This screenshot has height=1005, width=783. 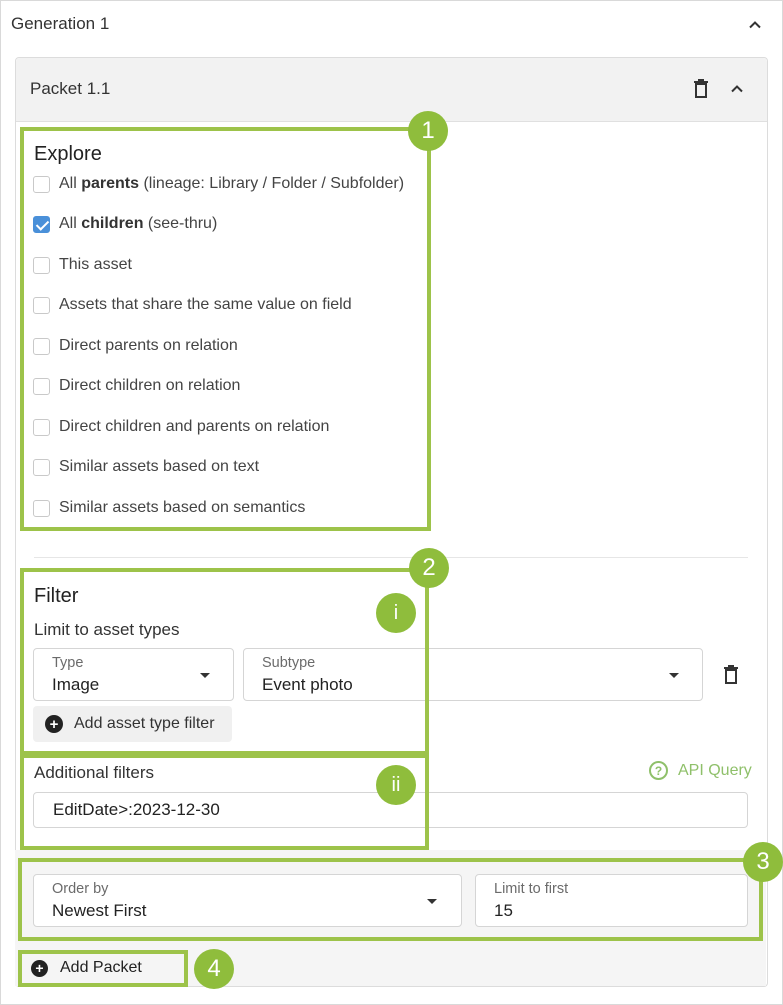 I want to click on order-by-select: Order by Newest First, so click(x=247, y=900).